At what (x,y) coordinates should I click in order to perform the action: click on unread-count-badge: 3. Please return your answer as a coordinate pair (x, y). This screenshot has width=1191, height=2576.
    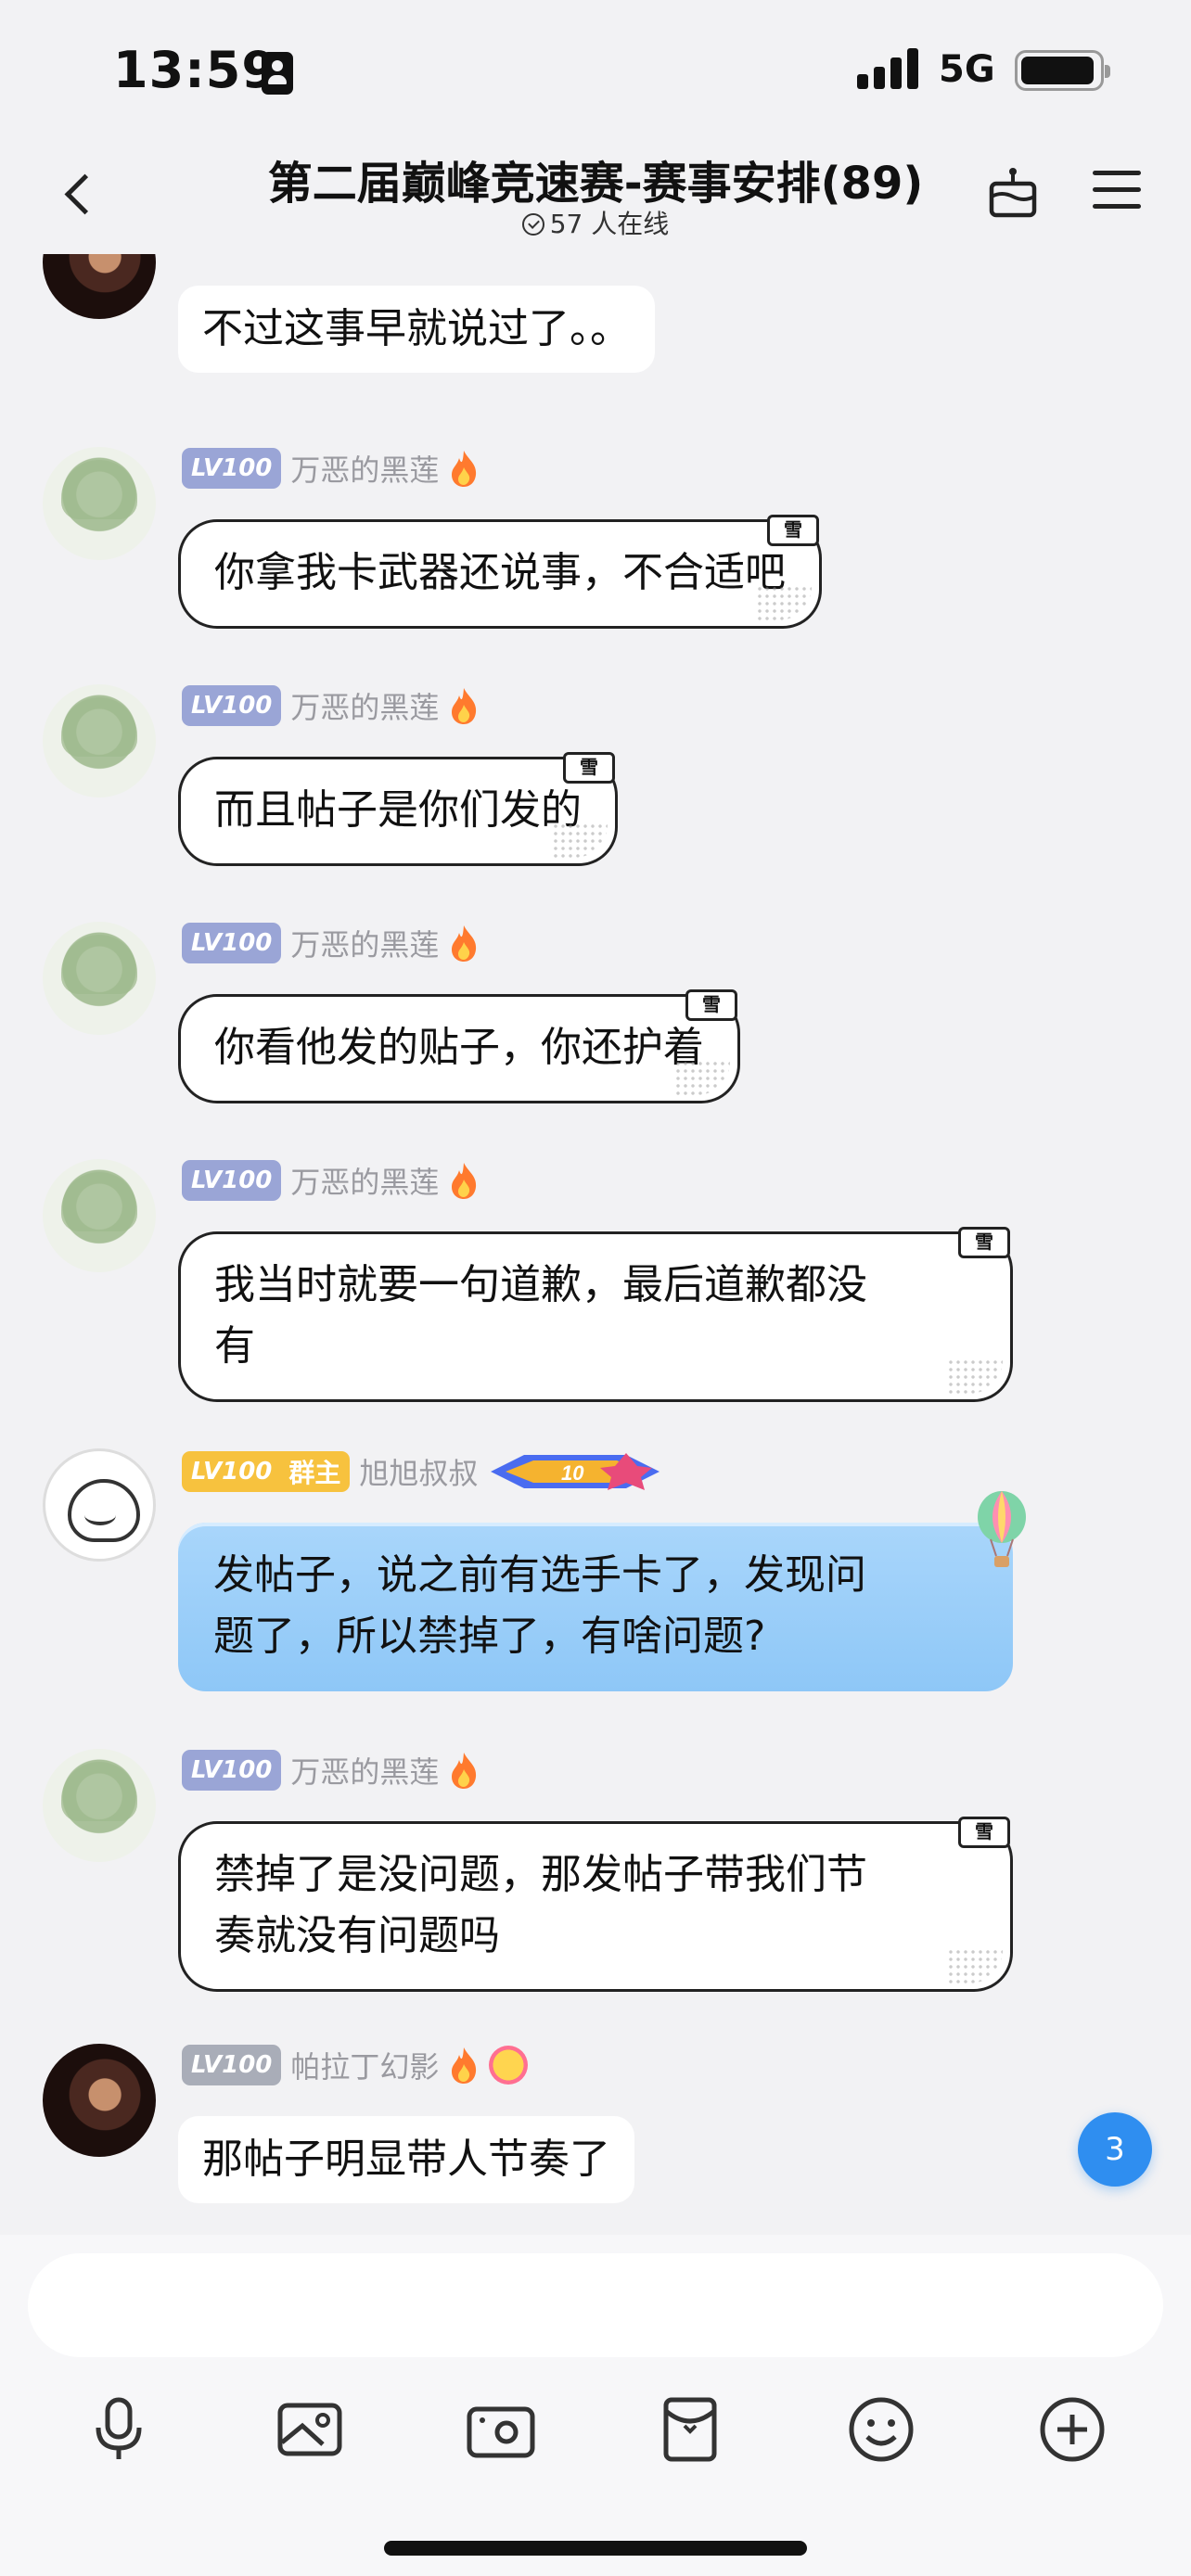
    Looking at the image, I should click on (1115, 2150).